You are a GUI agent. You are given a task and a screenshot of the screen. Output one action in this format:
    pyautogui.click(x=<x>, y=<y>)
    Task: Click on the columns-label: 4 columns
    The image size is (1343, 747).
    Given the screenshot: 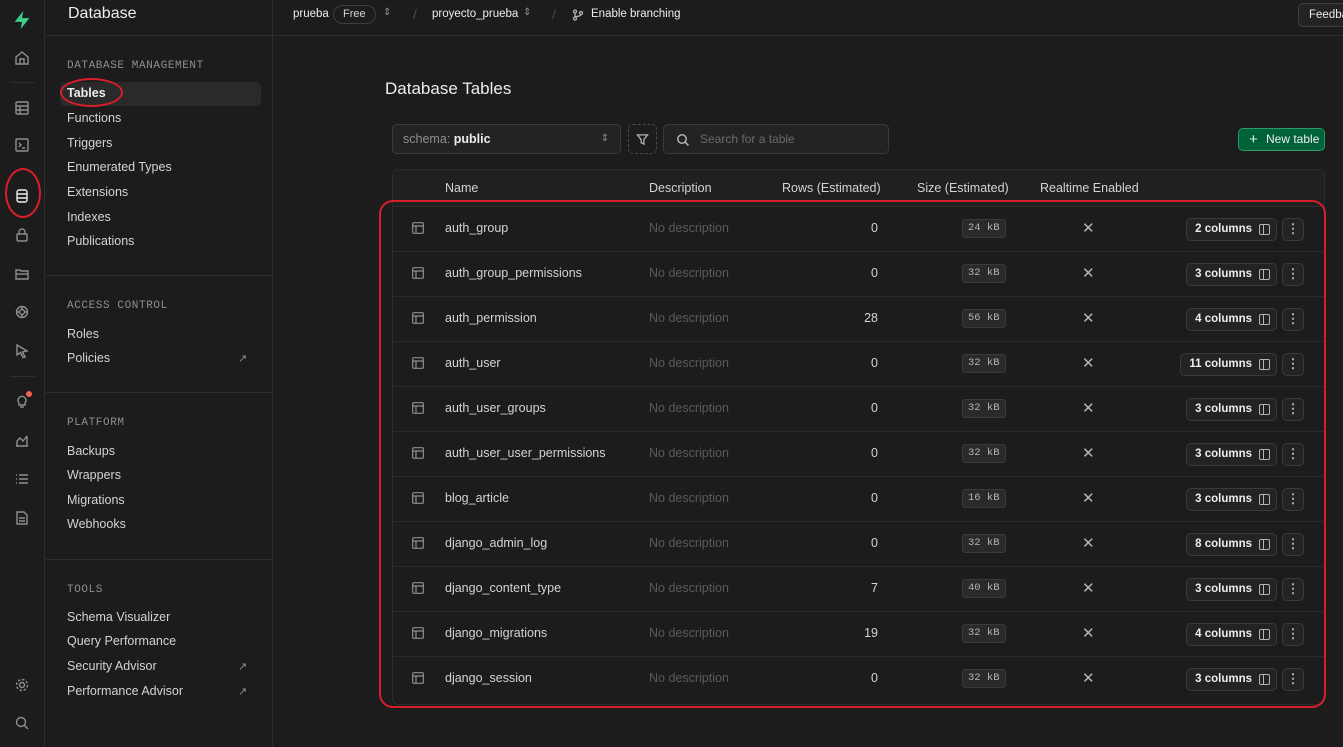 What is the action you would take?
    pyautogui.click(x=1223, y=634)
    